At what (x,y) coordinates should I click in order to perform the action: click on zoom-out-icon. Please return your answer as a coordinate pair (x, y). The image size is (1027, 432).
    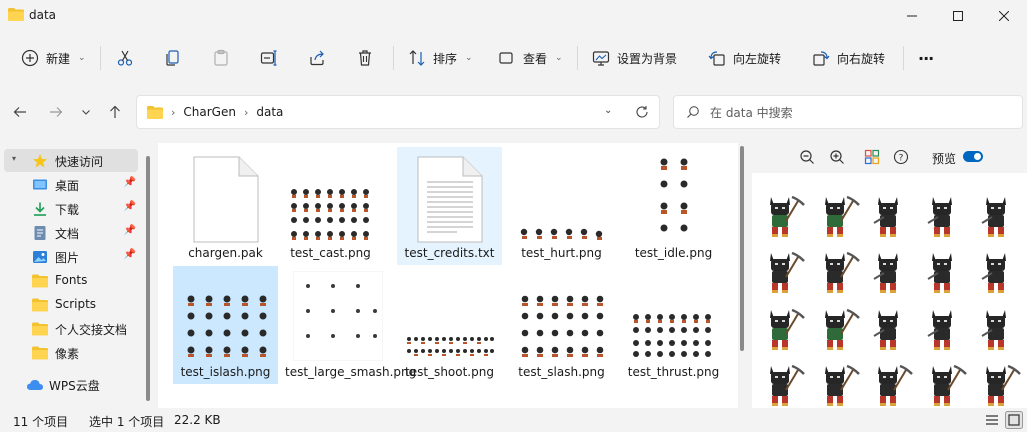
    Looking at the image, I should click on (807, 157).